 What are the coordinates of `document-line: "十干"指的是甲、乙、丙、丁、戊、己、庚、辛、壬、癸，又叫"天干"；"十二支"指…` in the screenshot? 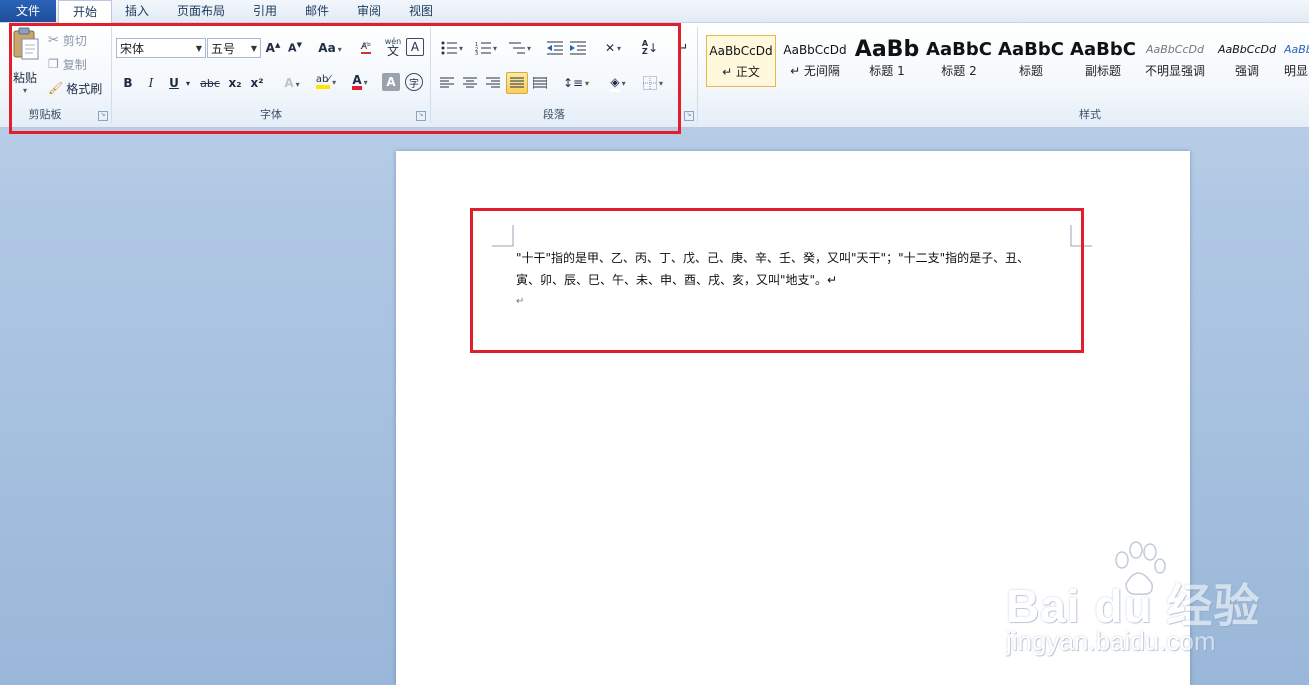 It's located at (773, 258).